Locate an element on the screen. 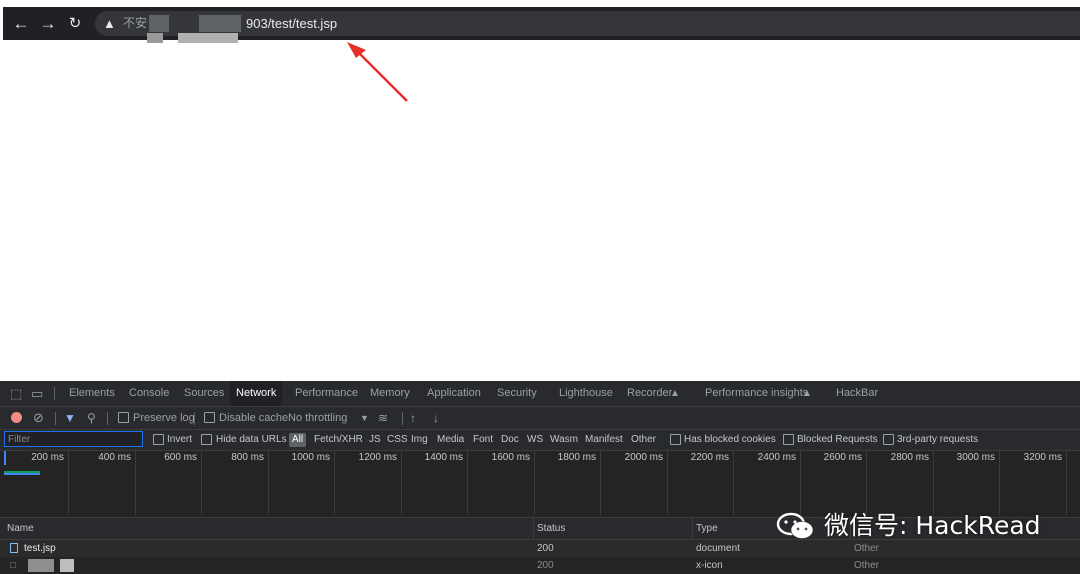  timeline-tick-label: 2800 ms is located at coordinates (909, 457).